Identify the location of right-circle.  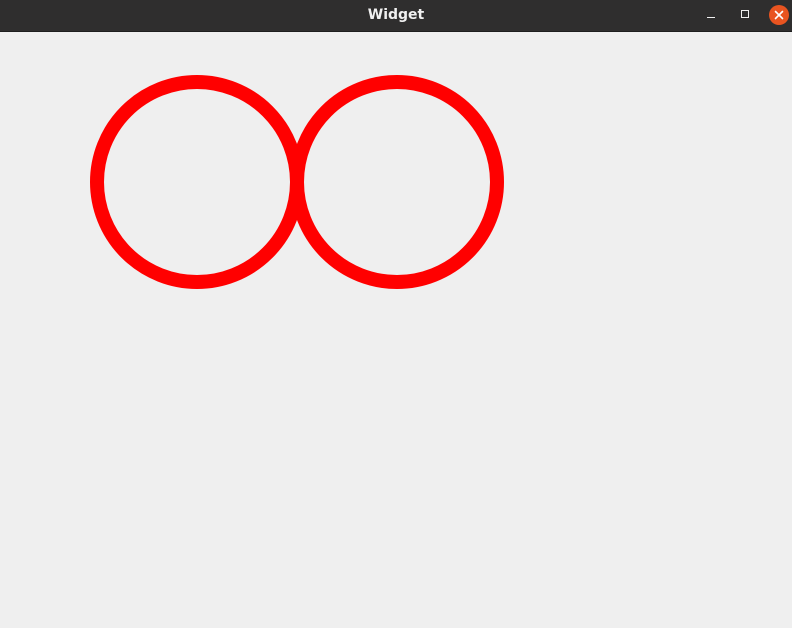
(397, 182).